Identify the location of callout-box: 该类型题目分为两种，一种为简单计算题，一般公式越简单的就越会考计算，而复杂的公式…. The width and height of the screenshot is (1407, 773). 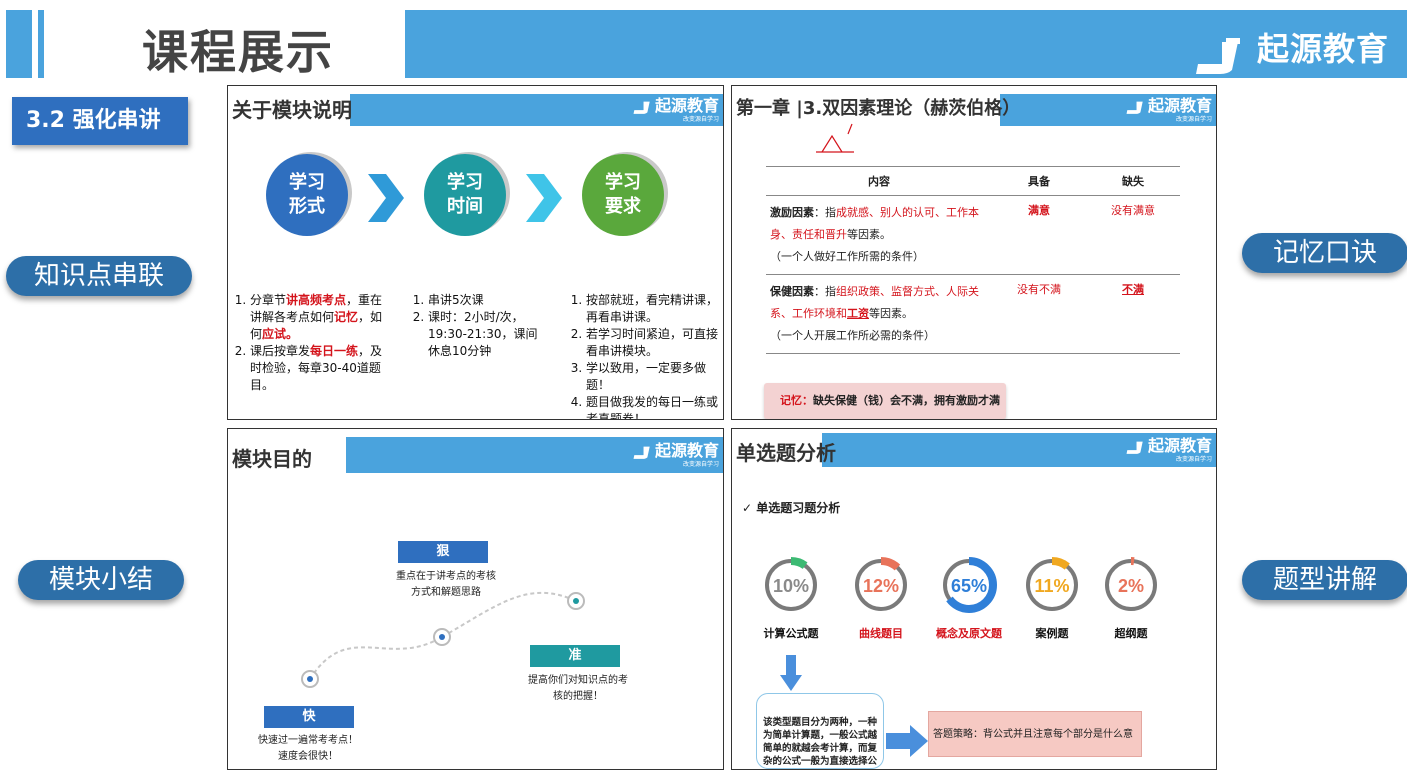
(820, 731).